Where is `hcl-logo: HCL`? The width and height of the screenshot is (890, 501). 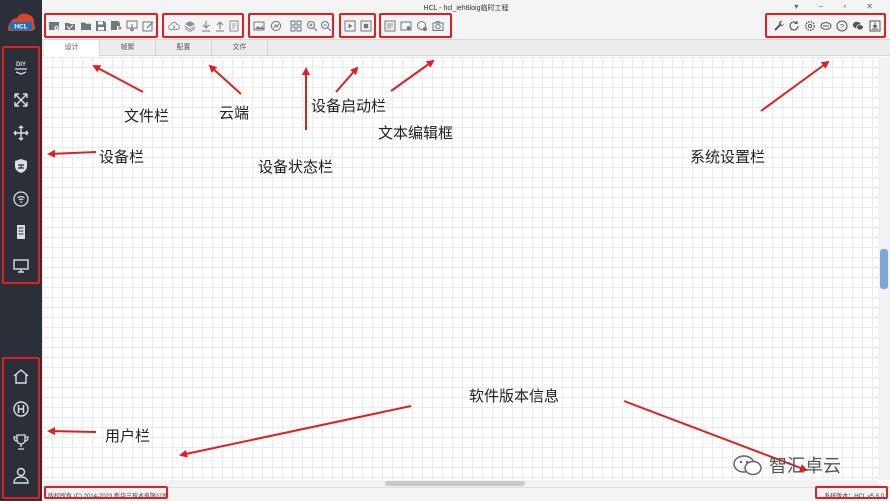
hcl-logo: HCL is located at coordinates (21, 22).